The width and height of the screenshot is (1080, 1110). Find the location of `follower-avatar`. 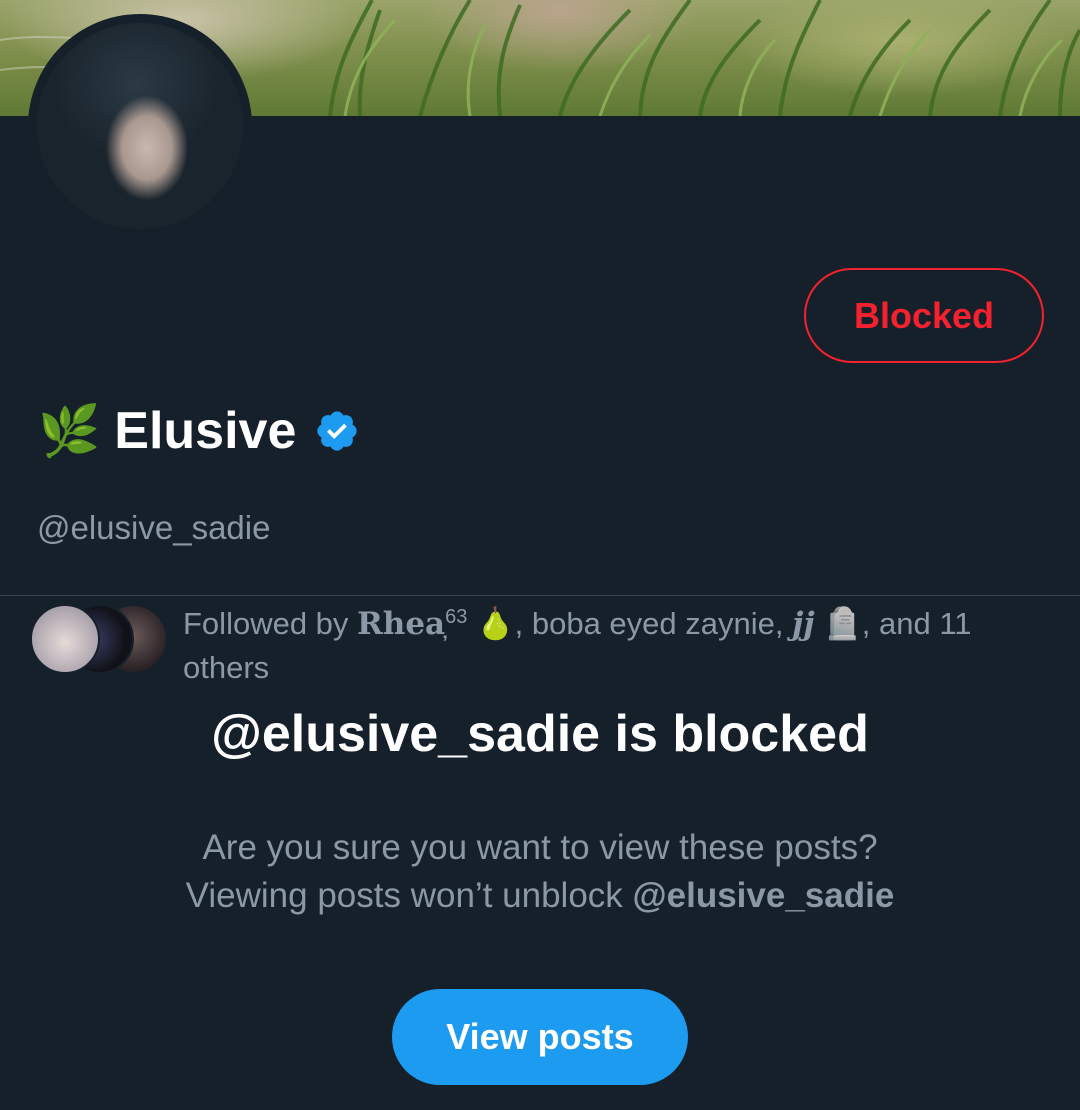

follower-avatar is located at coordinates (65, 639).